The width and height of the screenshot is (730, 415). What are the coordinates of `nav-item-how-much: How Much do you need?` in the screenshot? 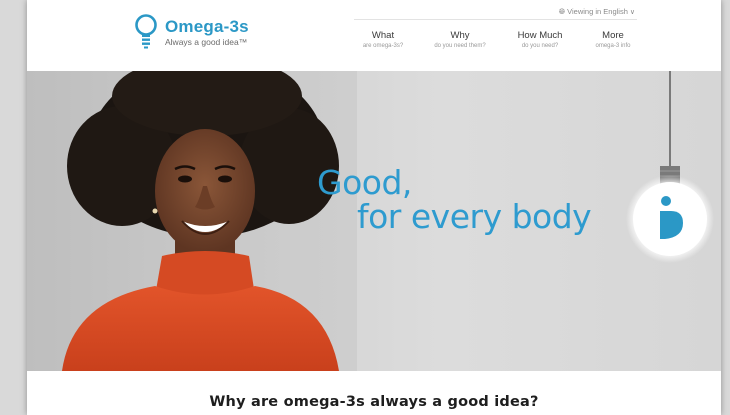 It's located at (540, 40).